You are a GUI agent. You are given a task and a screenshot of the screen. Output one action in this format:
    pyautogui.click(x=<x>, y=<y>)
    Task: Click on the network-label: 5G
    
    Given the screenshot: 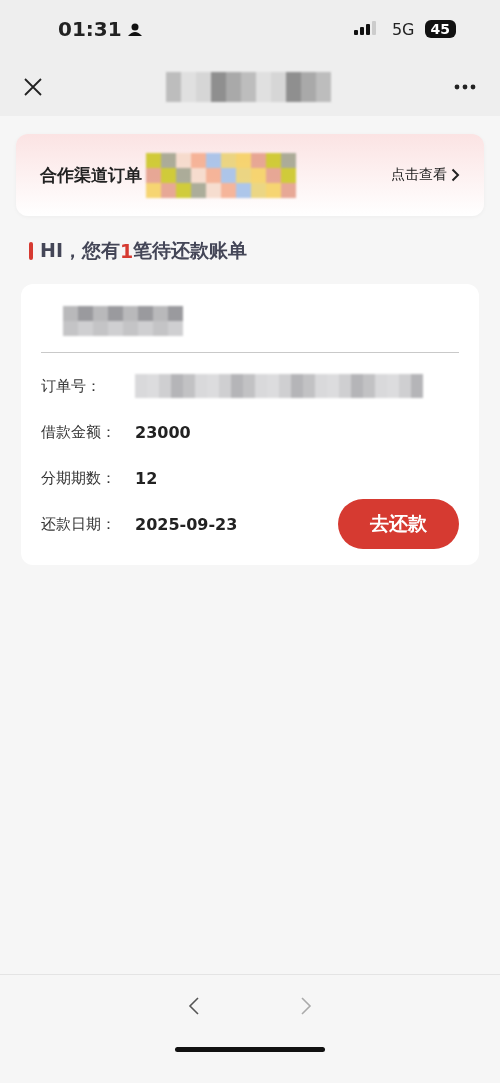 What is the action you would take?
    pyautogui.click(x=403, y=29)
    